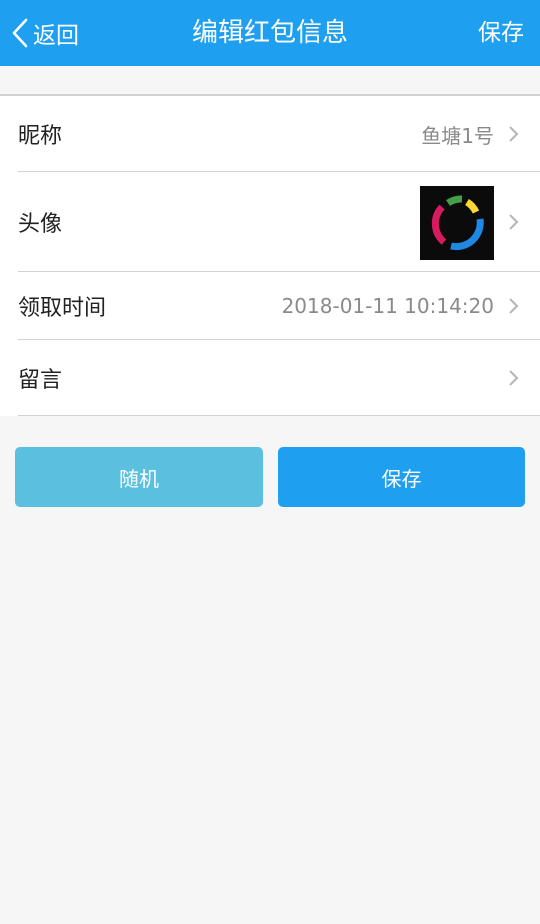  I want to click on claim-time-value: 2018-01-11 10:14:20, so click(387, 306).